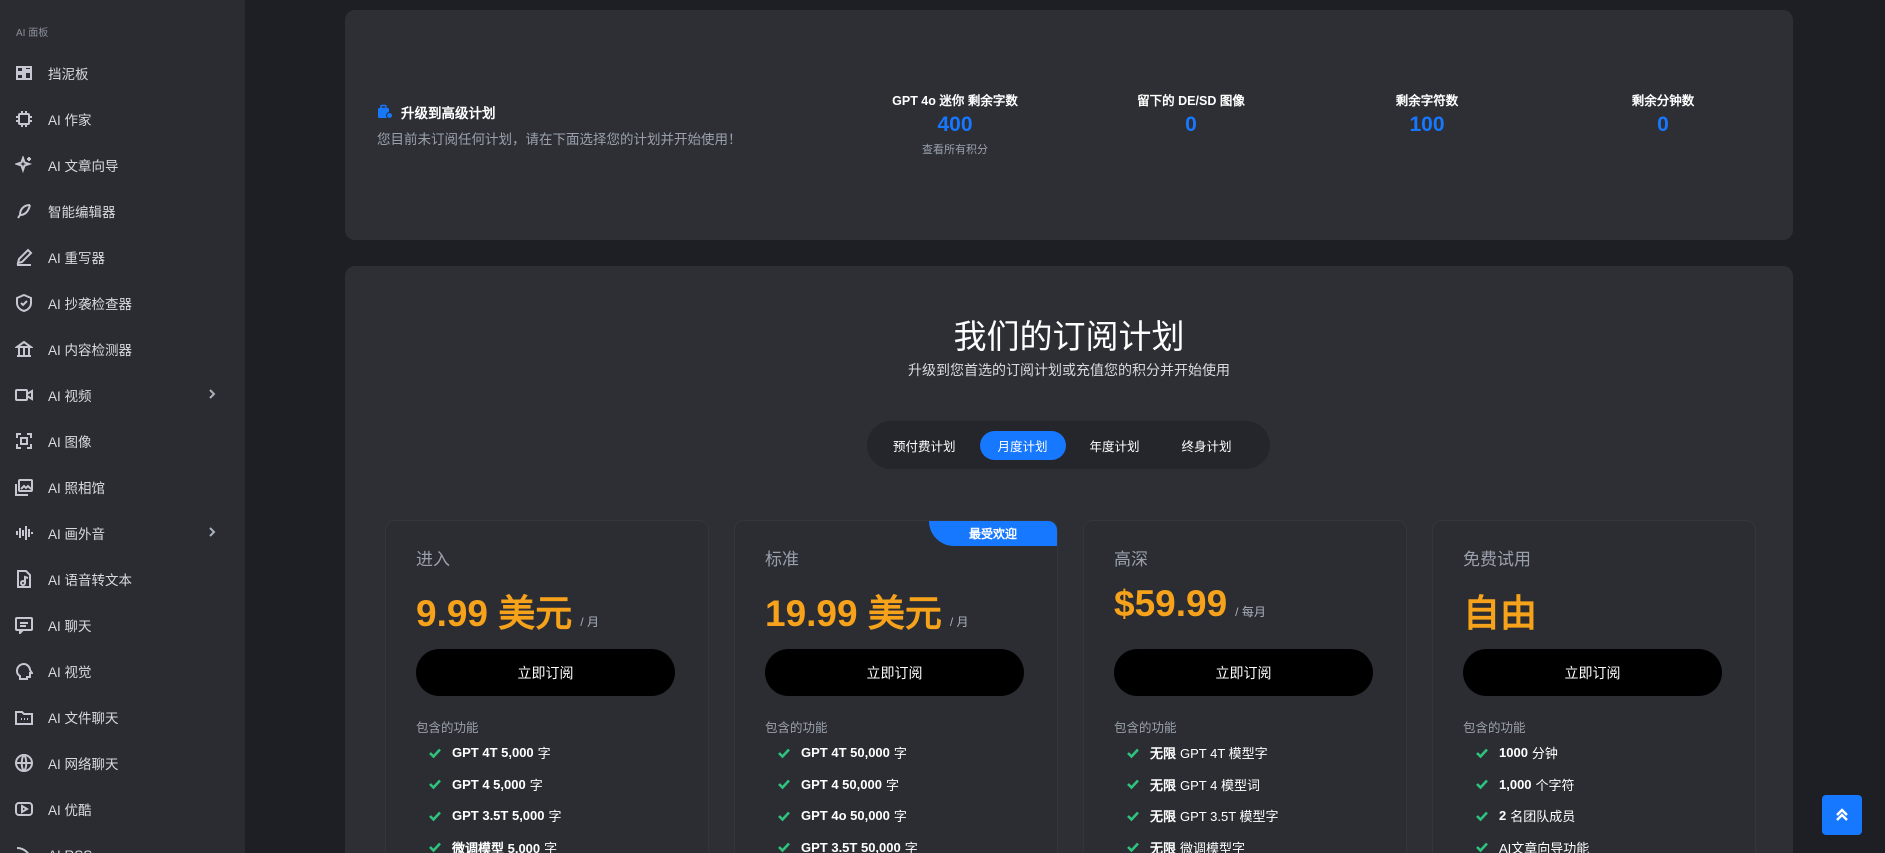  What do you see at coordinates (1532, 753) in the screenshot?
I see `feature-item: 1000 分钟` at bounding box center [1532, 753].